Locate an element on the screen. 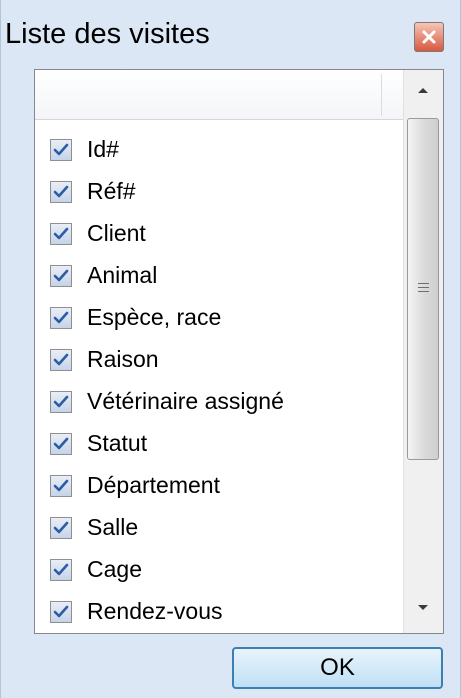  checklist-item: Réf# is located at coordinates (219, 197).